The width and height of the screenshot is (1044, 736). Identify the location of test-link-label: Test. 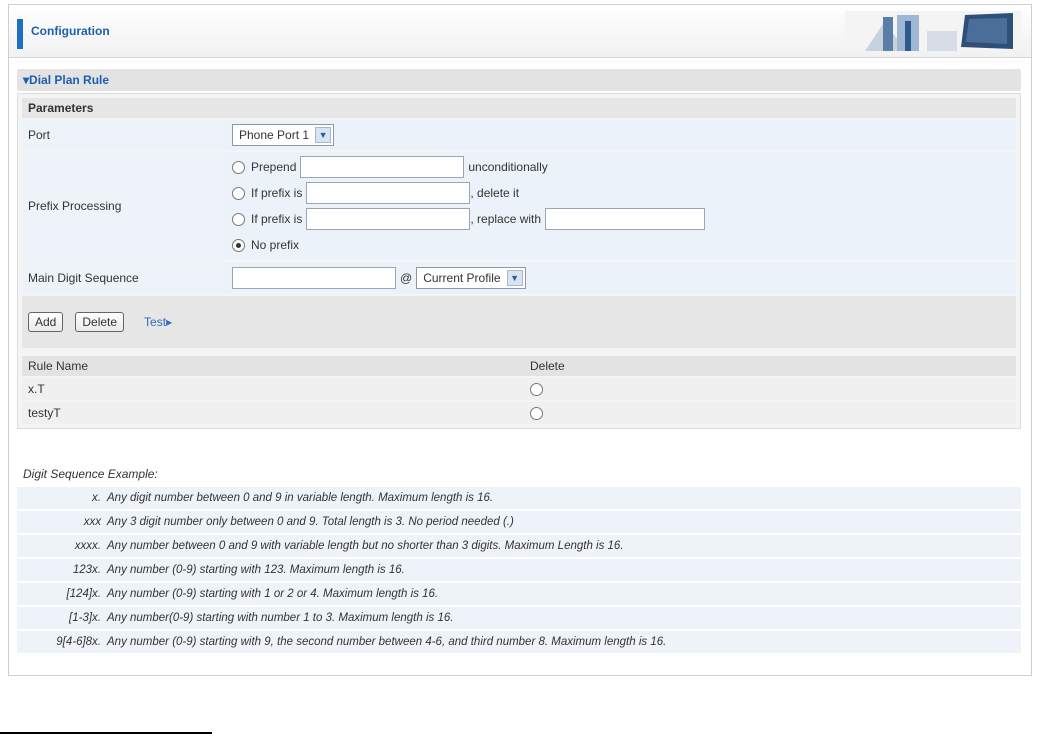
(155, 322).